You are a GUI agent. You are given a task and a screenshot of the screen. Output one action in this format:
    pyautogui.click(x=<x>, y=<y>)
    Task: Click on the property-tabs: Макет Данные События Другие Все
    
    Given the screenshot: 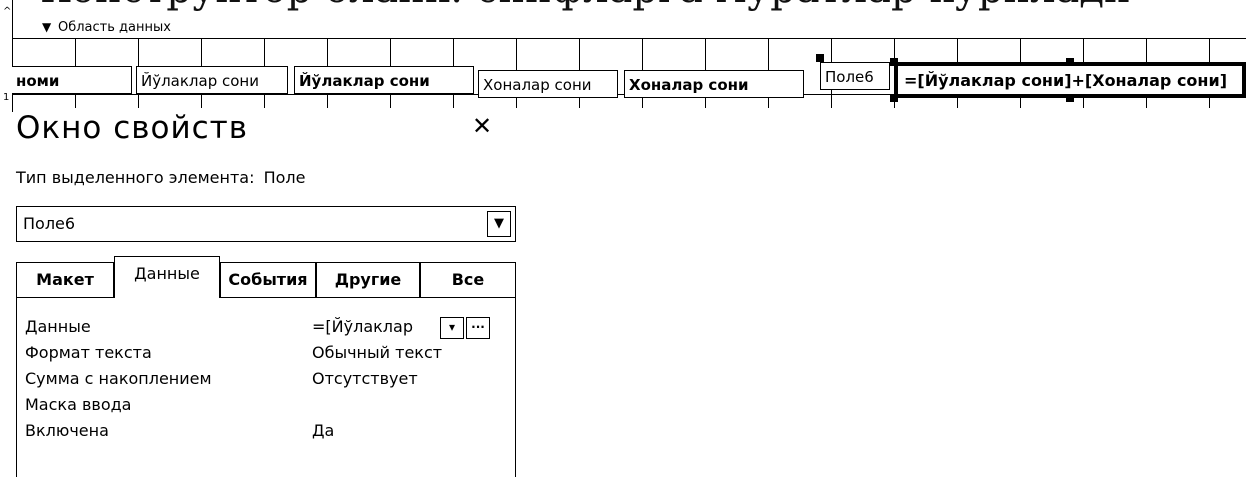 What is the action you would take?
    pyautogui.click(x=266, y=277)
    